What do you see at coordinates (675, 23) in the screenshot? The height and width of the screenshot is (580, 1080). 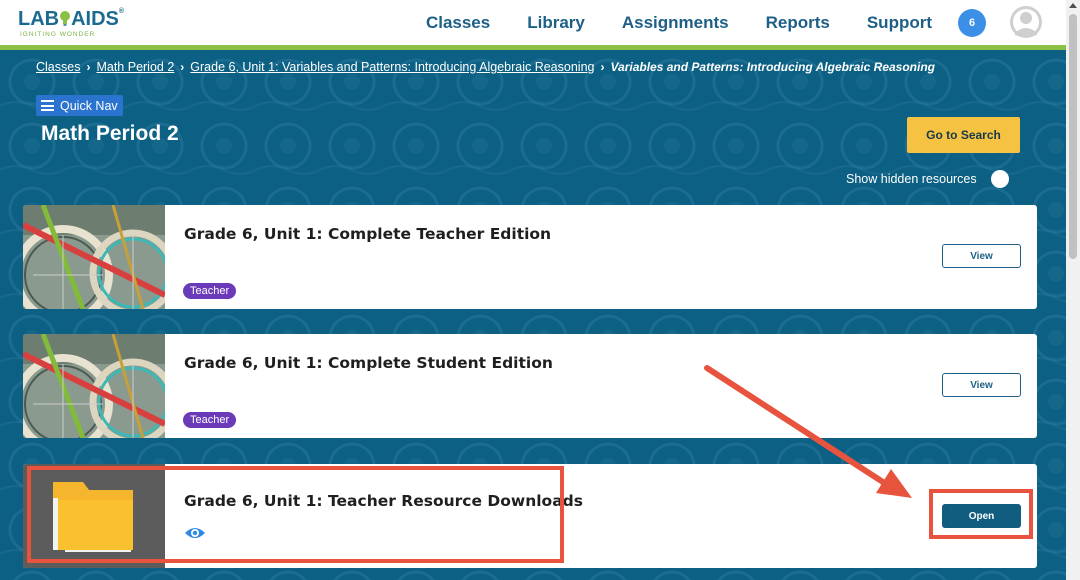 I see `nav-assignments: Assignments` at bounding box center [675, 23].